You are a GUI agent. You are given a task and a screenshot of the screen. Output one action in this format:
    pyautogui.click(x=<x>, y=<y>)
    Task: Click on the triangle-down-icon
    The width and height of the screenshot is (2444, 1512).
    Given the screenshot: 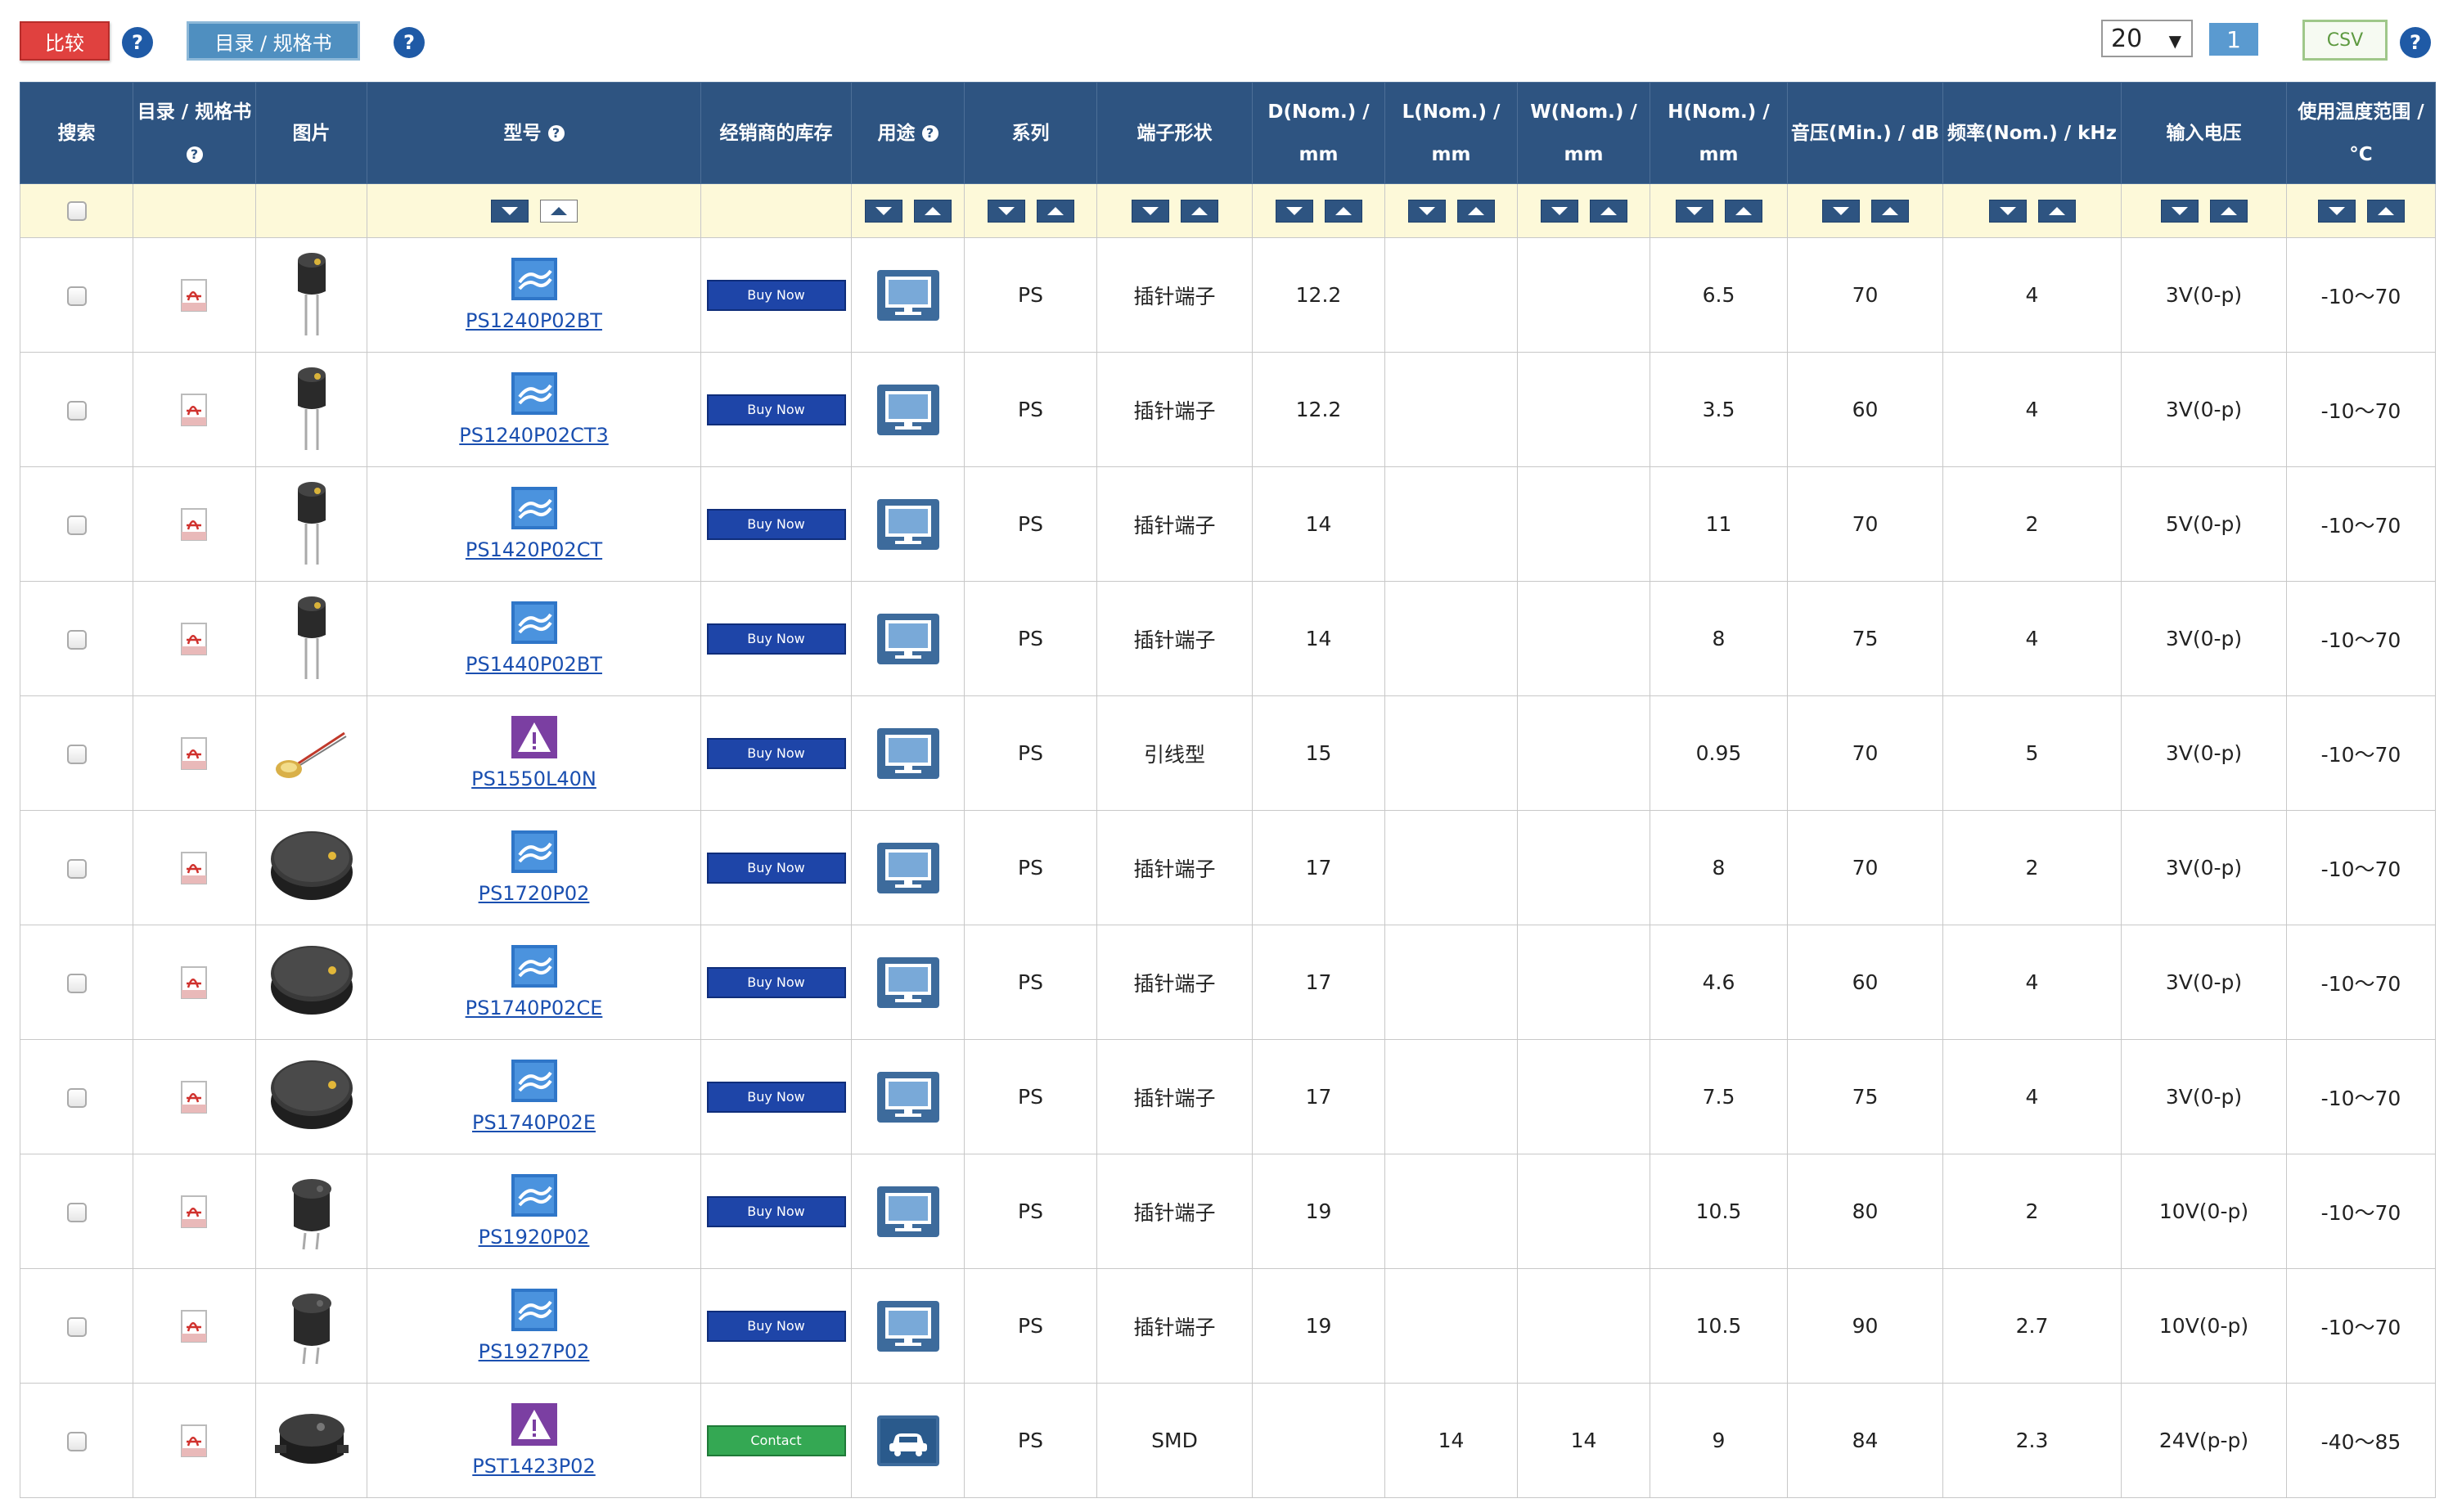 What is the action you would take?
    pyautogui.click(x=2179, y=210)
    